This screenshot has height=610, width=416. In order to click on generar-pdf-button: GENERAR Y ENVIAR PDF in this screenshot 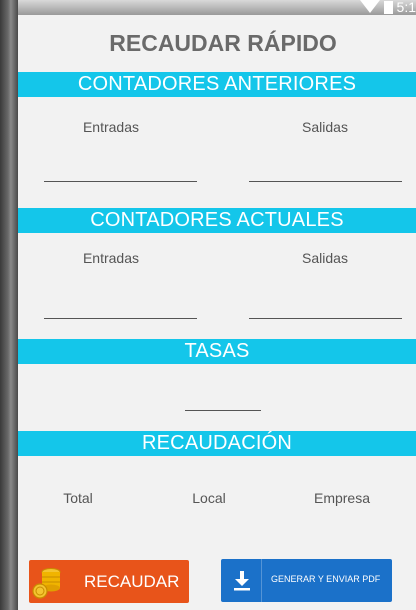, I will do `click(306, 580)`.